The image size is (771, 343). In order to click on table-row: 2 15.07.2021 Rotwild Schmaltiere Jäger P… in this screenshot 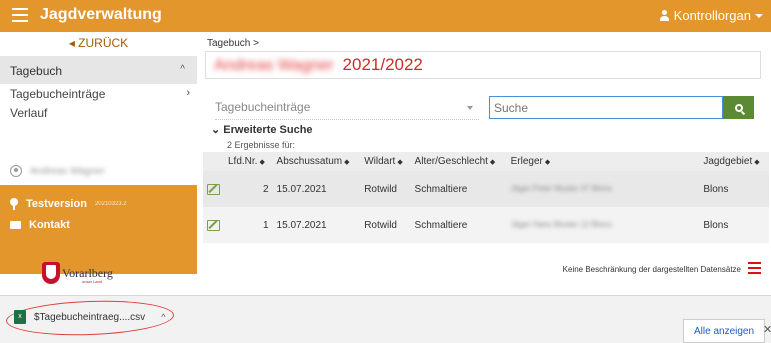, I will do `click(486, 189)`.